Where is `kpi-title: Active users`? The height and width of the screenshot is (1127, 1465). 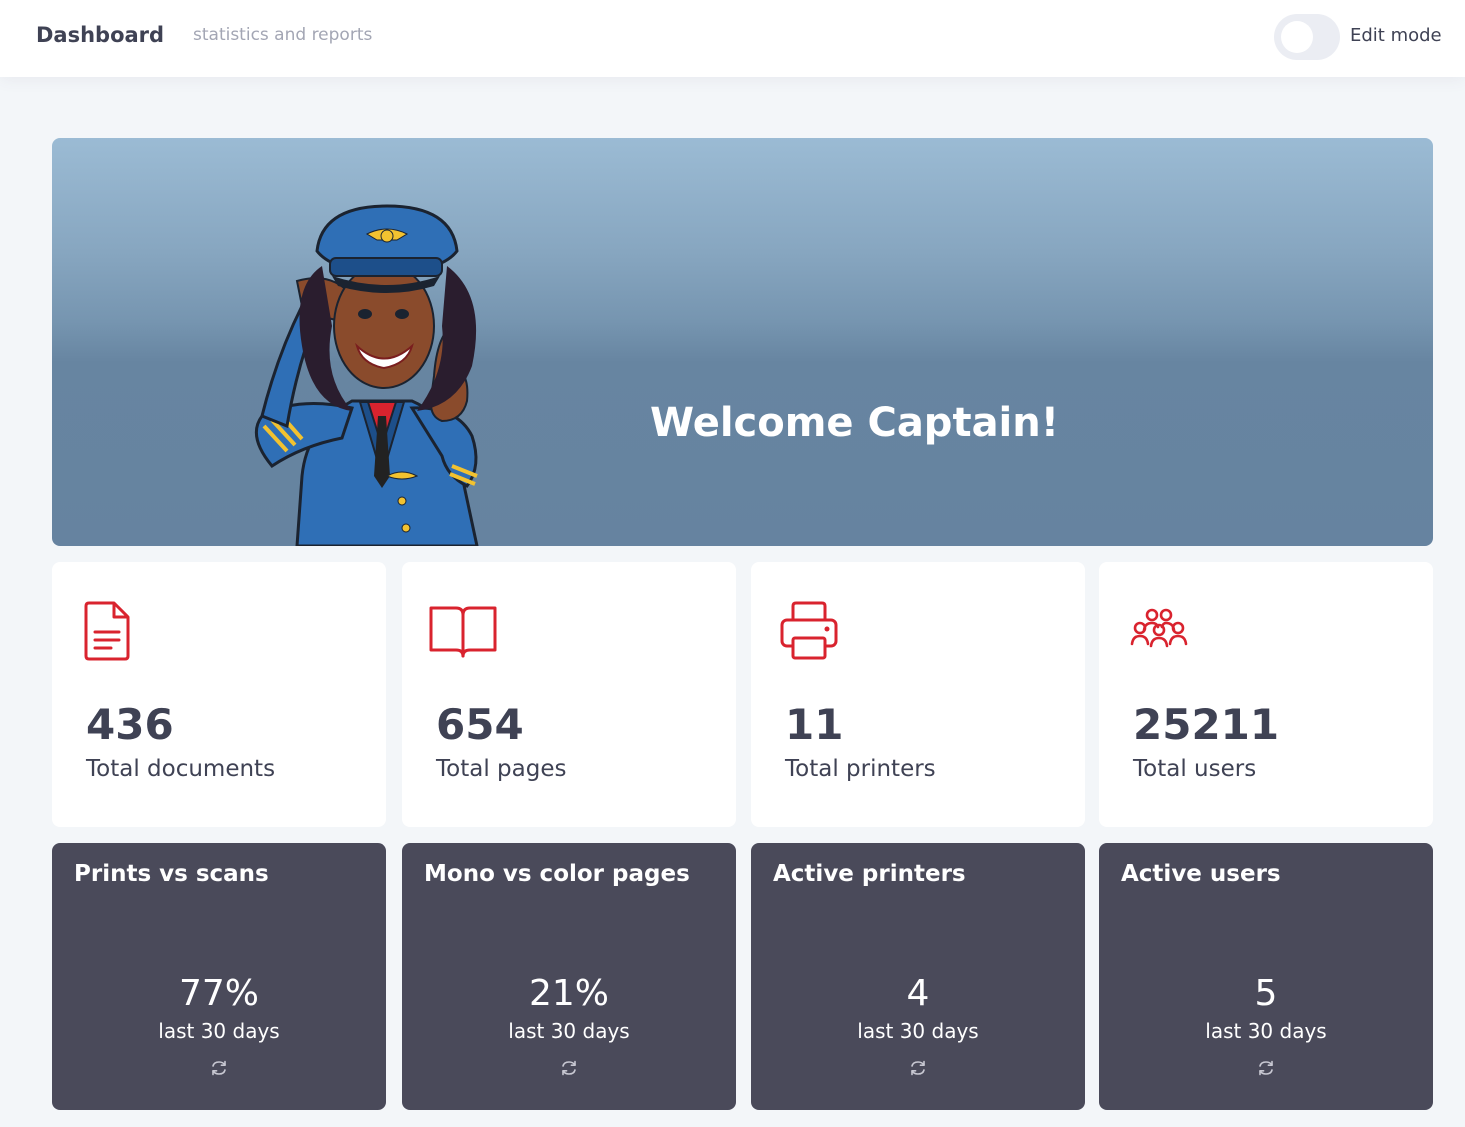
kpi-title: Active users is located at coordinates (1201, 874).